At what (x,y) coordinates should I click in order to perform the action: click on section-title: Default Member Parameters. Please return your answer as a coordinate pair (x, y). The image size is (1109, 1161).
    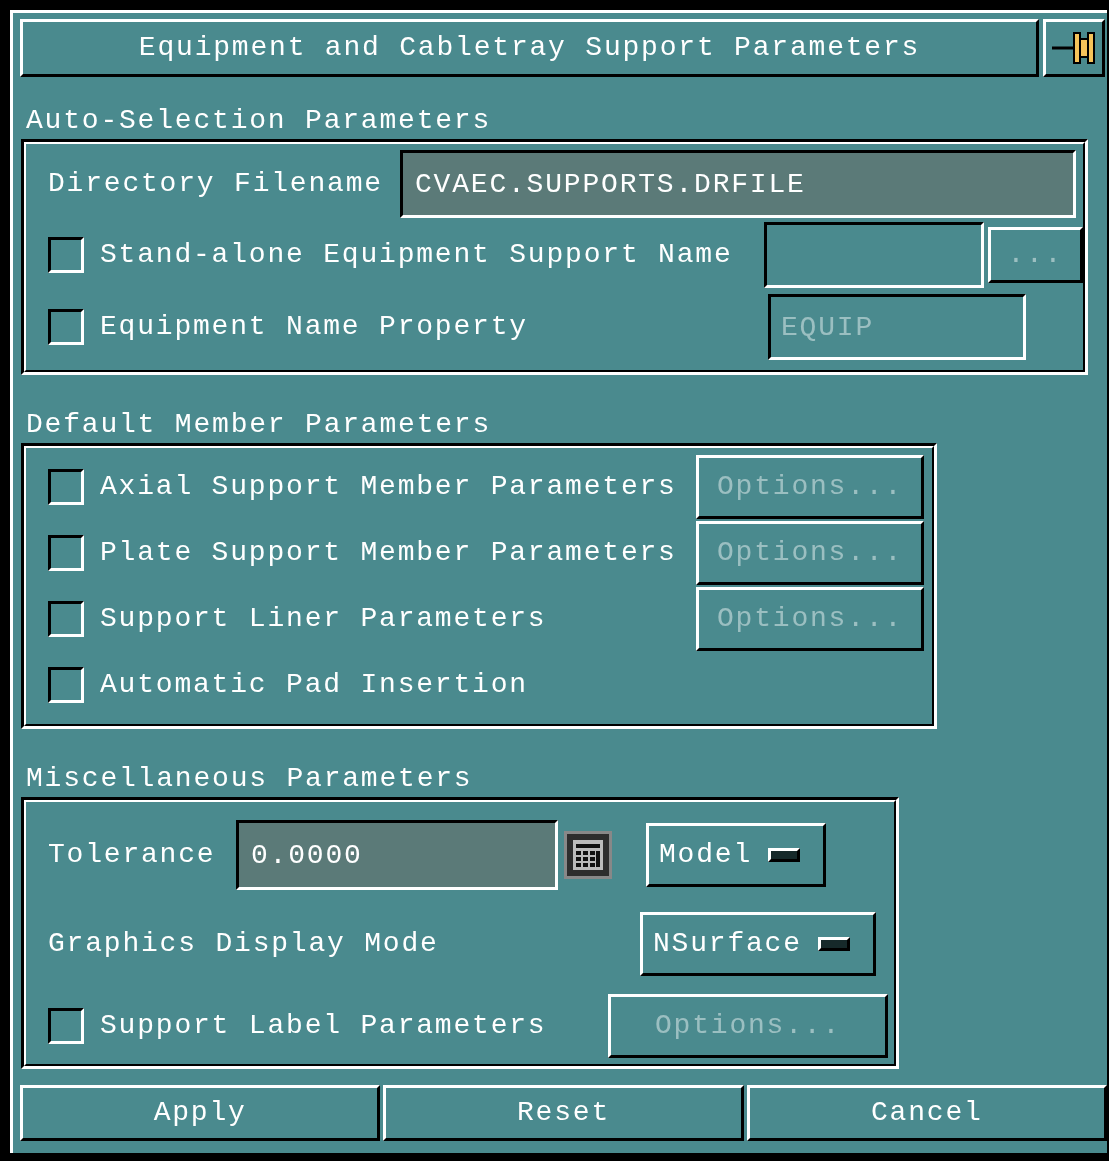
    Looking at the image, I should click on (259, 425).